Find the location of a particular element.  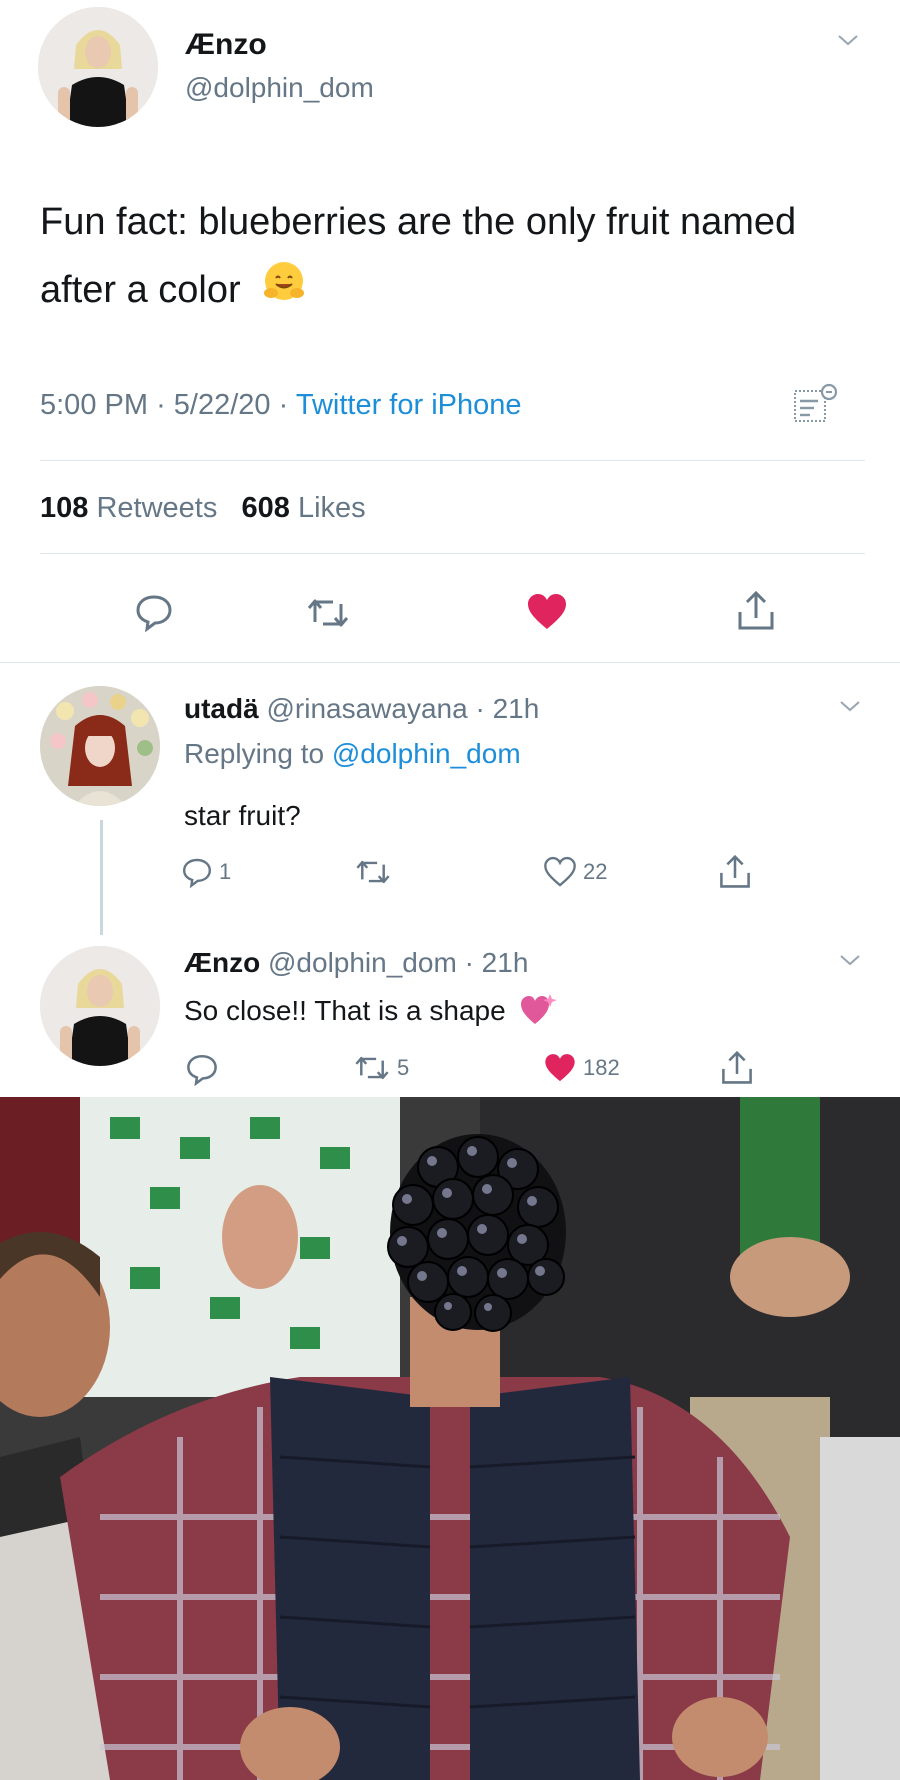

like-count: 608 is located at coordinates (265, 508).